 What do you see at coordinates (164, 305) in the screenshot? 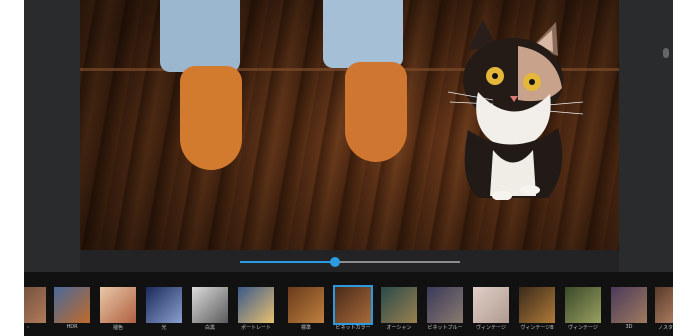
I see `category-3-thumbnail` at bounding box center [164, 305].